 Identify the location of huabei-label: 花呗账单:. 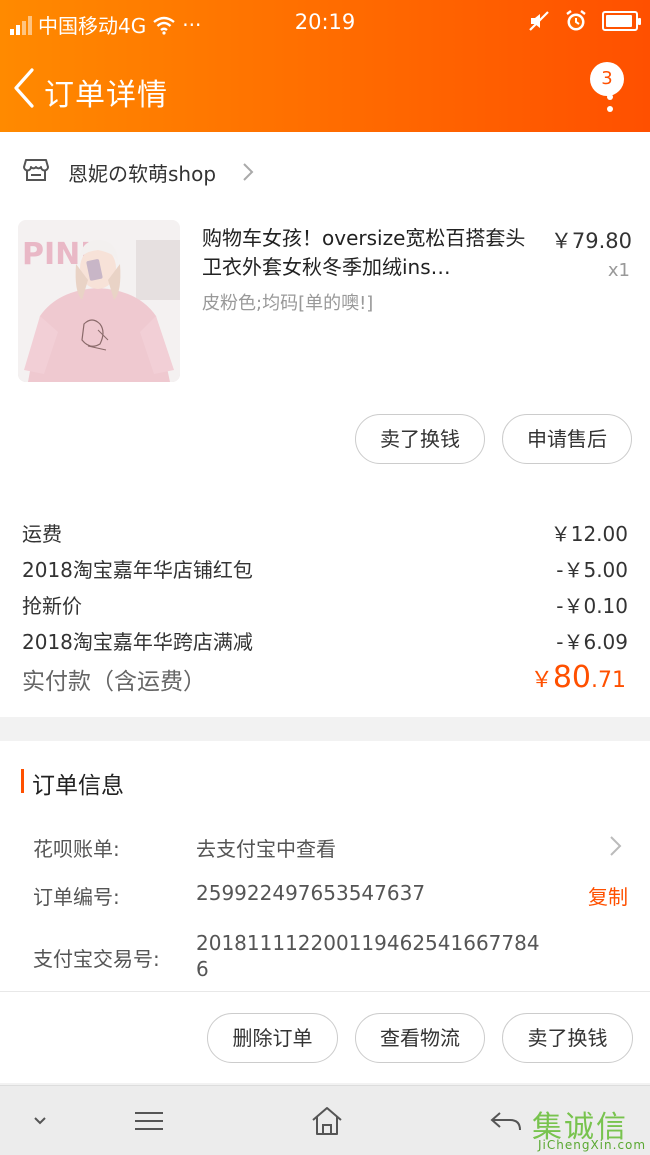
(76, 849).